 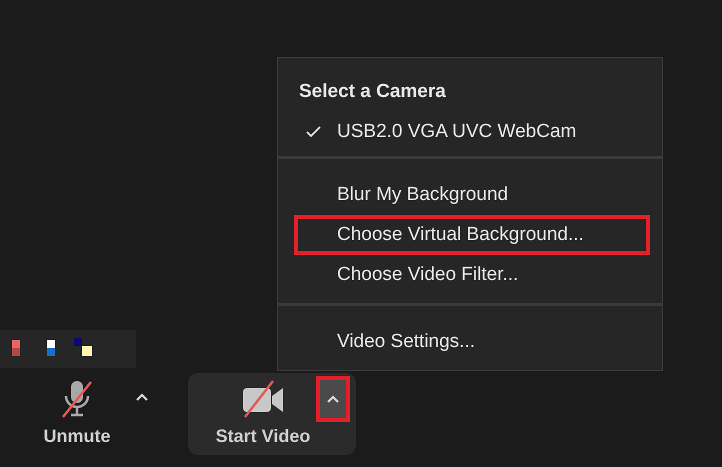 I want to click on menu-item: Blur My Background, so click(x=472, y=195).